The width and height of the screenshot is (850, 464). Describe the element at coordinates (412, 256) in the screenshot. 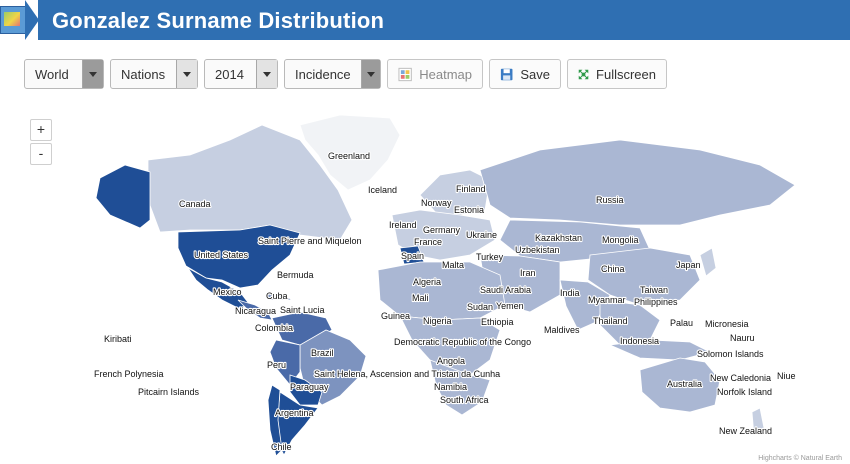

I see `label-spain: Spain` at that location.